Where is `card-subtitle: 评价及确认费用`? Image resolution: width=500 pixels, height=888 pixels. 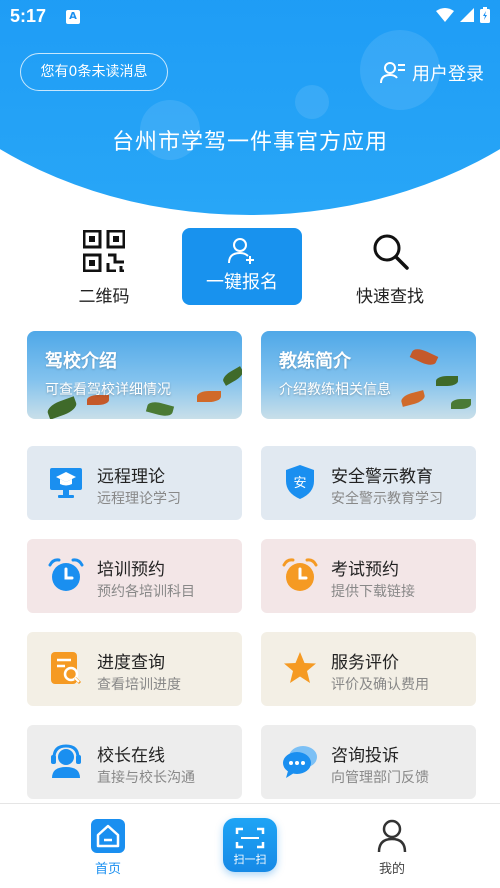 card-subtitle: 评价及确认费用 is located at coordinates (380, 685).